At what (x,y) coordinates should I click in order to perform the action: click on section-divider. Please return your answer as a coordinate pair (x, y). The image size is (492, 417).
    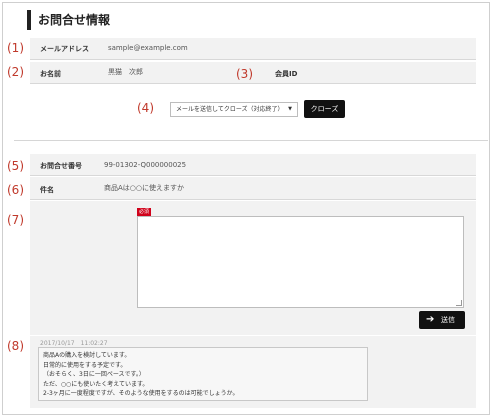
    Looking at the image, I should click on (251, 140).